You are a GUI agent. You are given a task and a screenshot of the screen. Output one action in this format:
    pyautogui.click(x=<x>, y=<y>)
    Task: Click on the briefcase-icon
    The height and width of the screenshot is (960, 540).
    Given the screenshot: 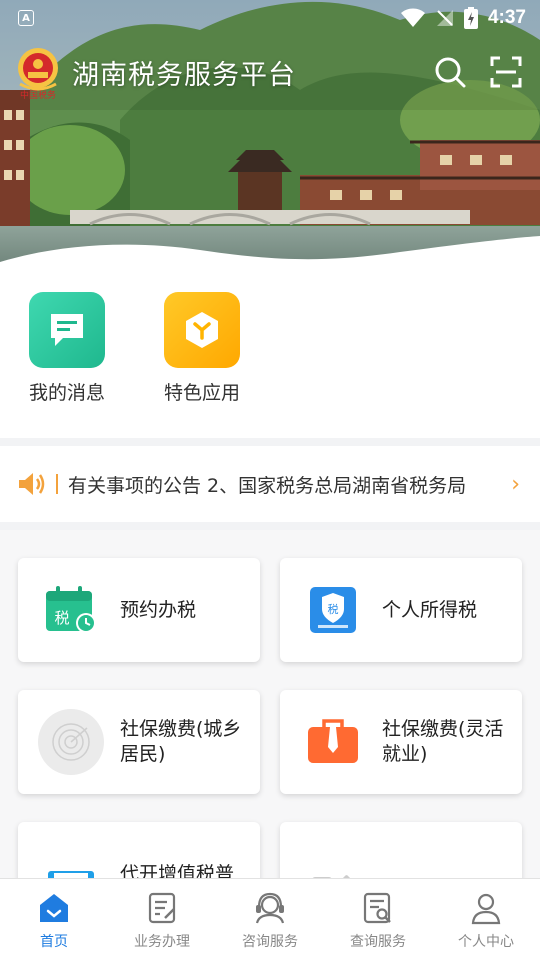 What is the action you would take?
    pyautogui.click(x=333, y=742)
    